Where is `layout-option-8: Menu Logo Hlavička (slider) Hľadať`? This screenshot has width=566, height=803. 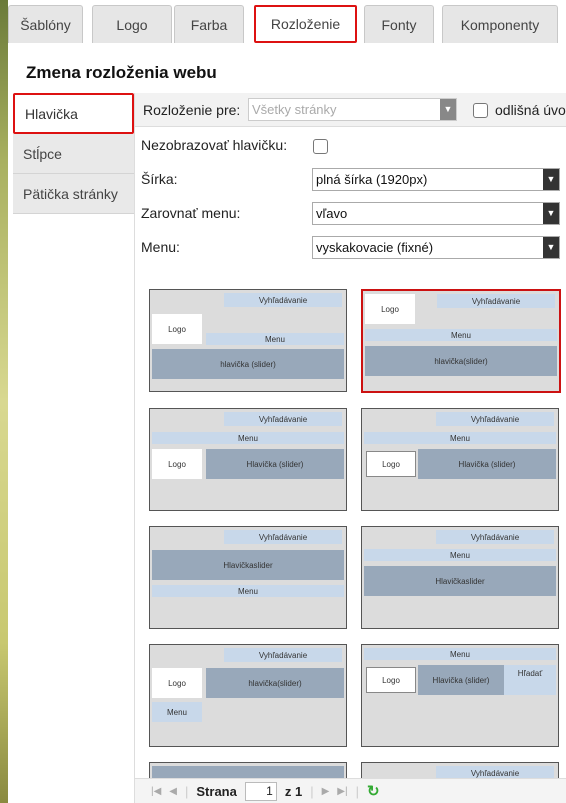 layout-option-8: Menu Logo Hlavička (slider) Hľadať is located at coordinates (460, 695).